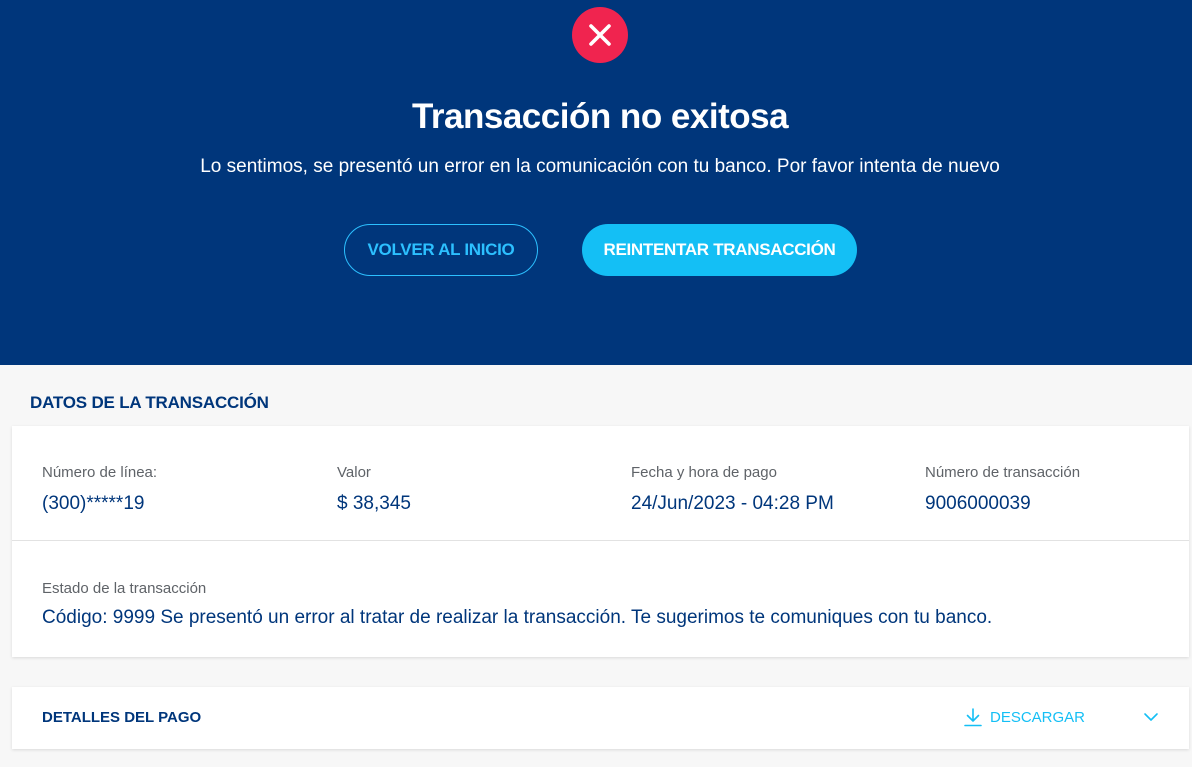 The image size is (1192, 767). What do you see at coordinates (149, 402) in the screenshot?
I see `transaction-section-title: DATOS DE LA TRANSACCIÓN` at bounding box center [149, 402].